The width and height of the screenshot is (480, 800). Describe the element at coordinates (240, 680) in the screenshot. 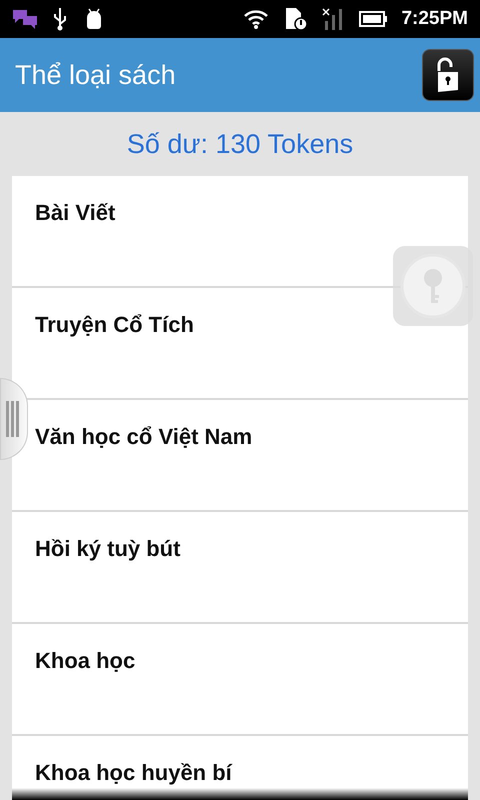

I see `category-item: Khoa học` at that location.